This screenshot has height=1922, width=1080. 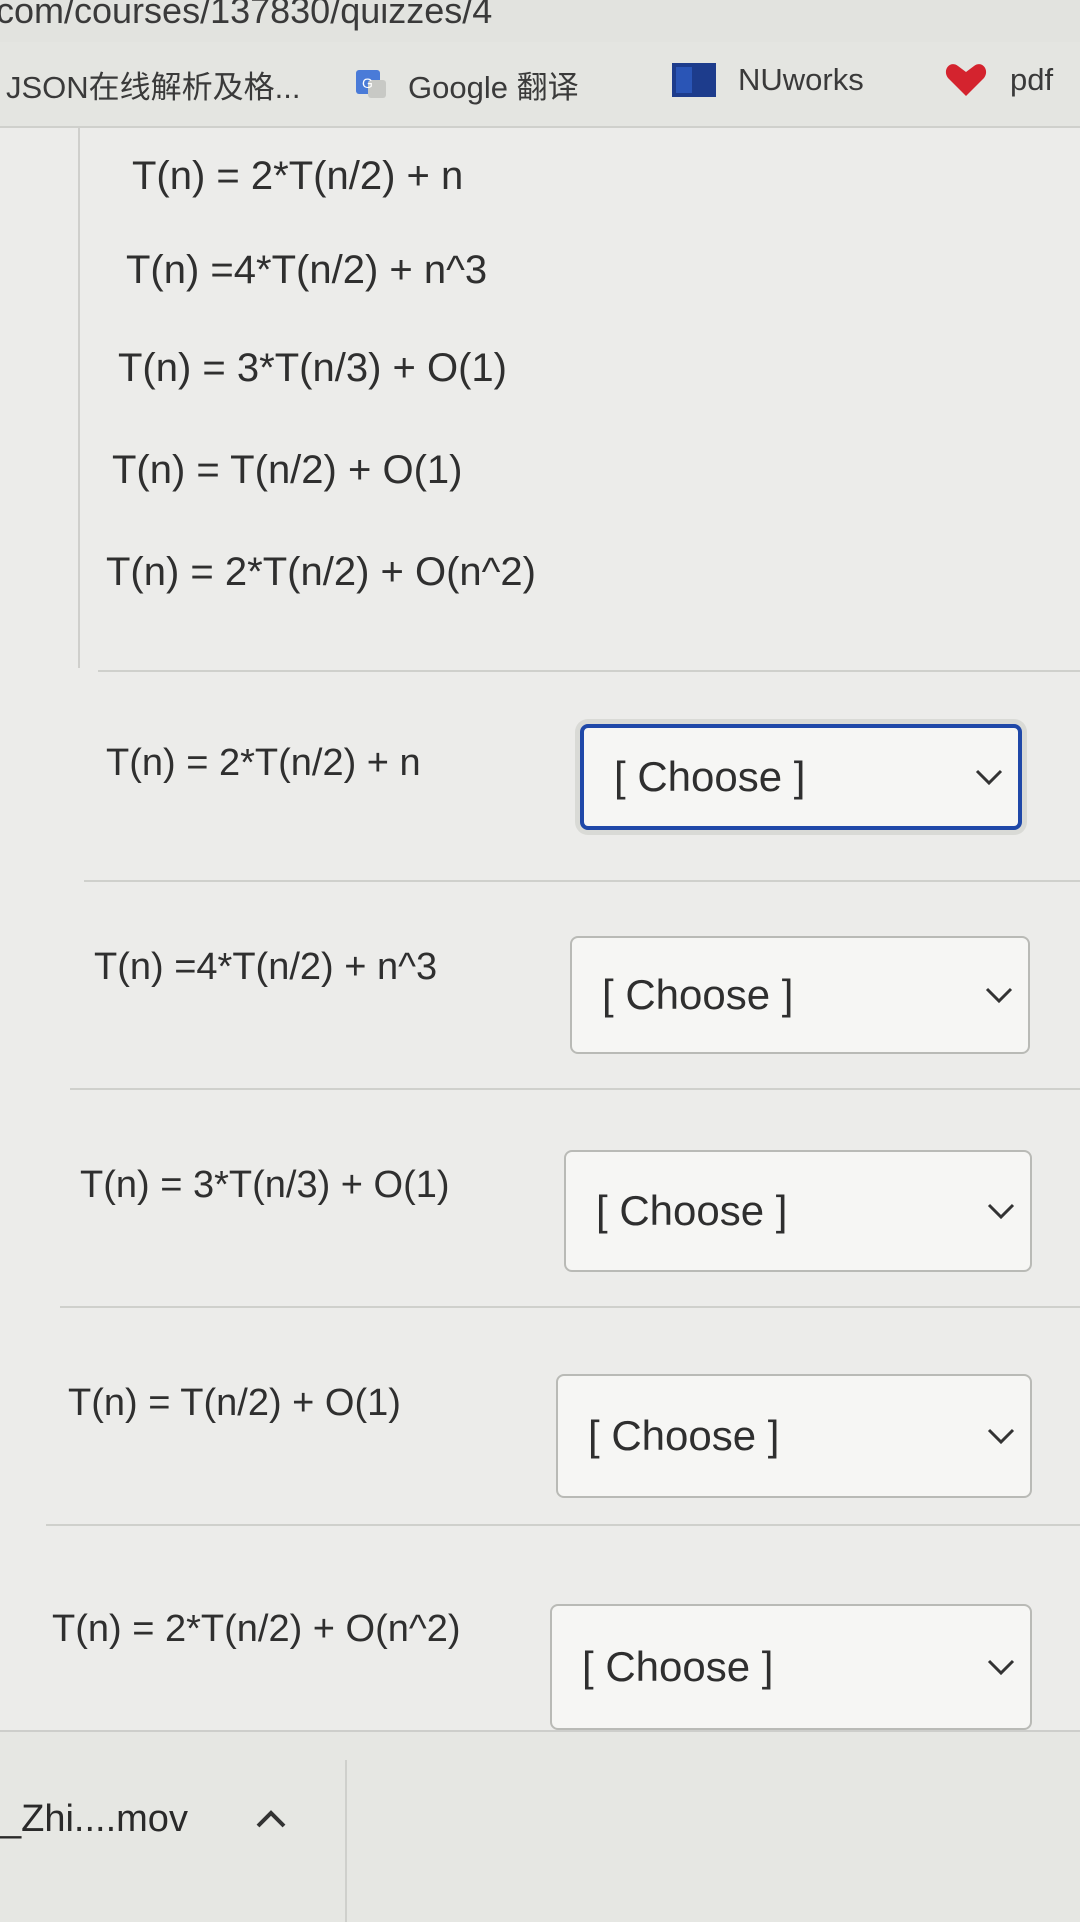 I want to click on answer-option: T(n) =4*T(n/2) + n^3, so click(x=307, y=270).